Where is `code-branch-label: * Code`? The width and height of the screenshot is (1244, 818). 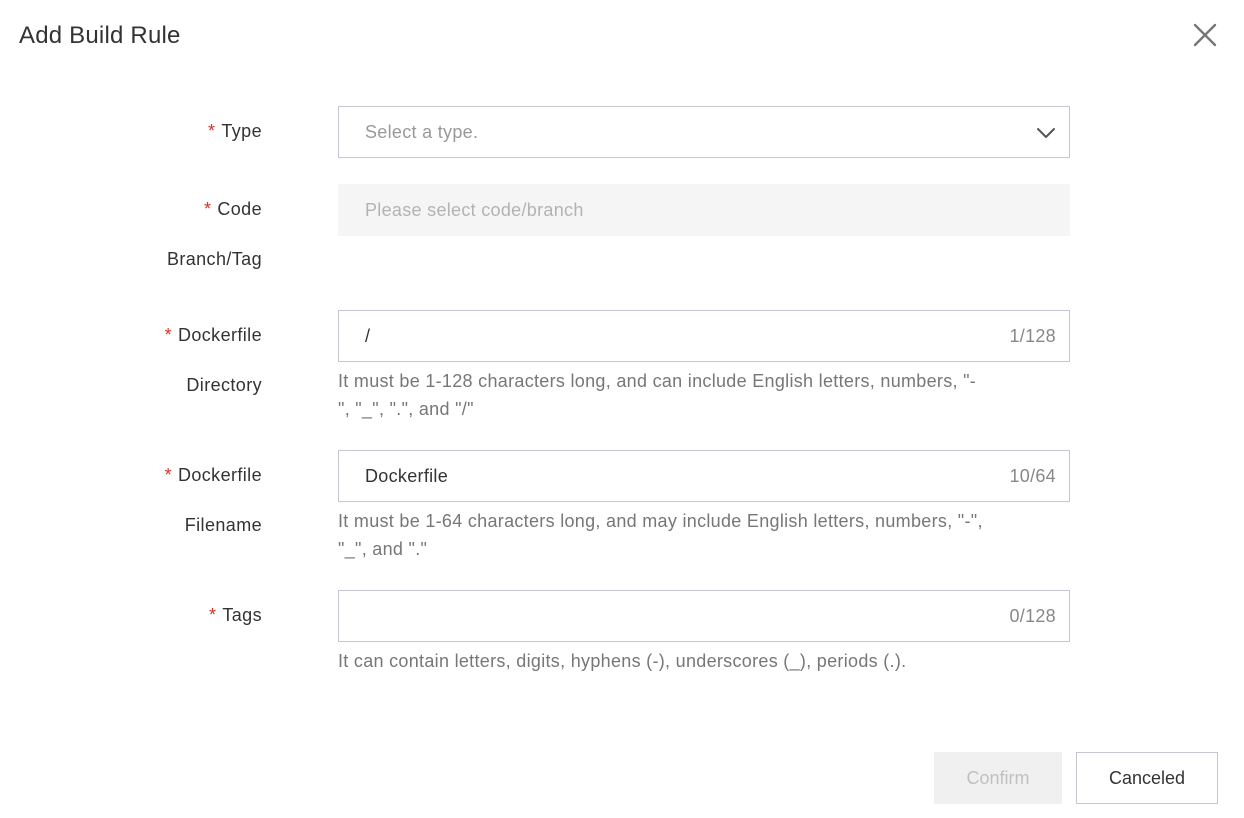 code-branch-label: * Code is located at coordinates (162, 209).